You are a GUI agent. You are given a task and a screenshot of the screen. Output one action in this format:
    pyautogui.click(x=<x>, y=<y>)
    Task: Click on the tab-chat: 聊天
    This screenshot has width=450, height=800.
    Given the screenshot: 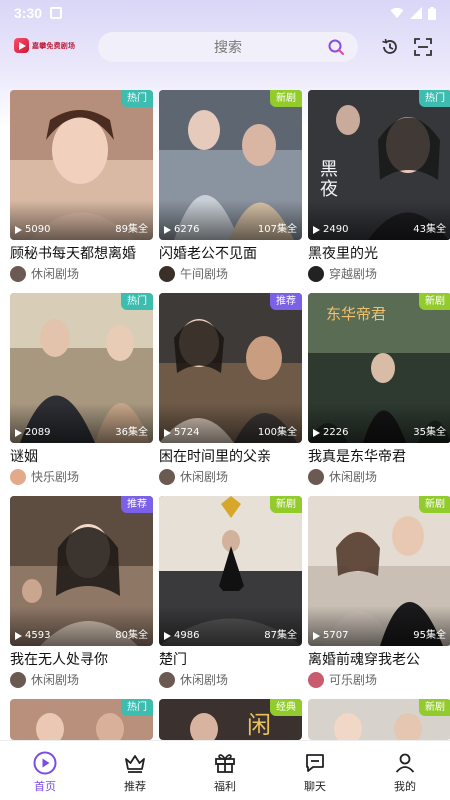 What is the action you would take?
    pyautogui.click(x=315, y=770)
    